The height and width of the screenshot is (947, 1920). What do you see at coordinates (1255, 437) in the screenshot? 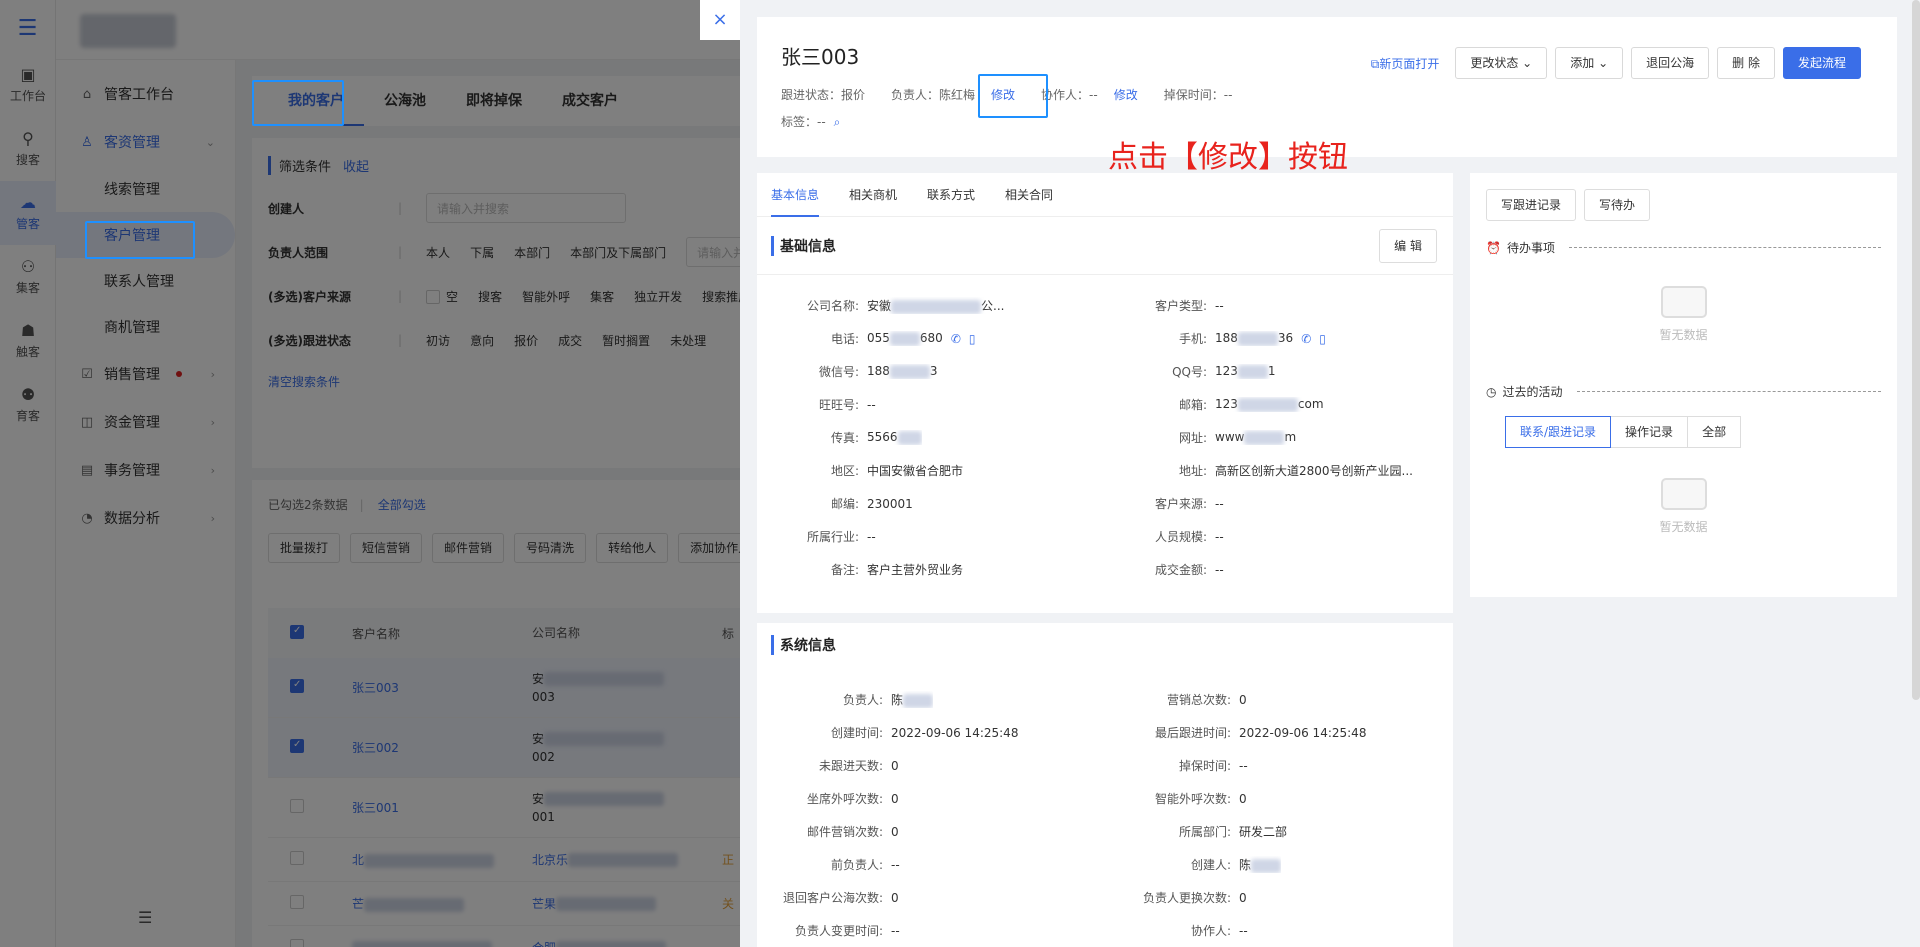
I see `field-value: www m` at bounding box center [1255, 437].